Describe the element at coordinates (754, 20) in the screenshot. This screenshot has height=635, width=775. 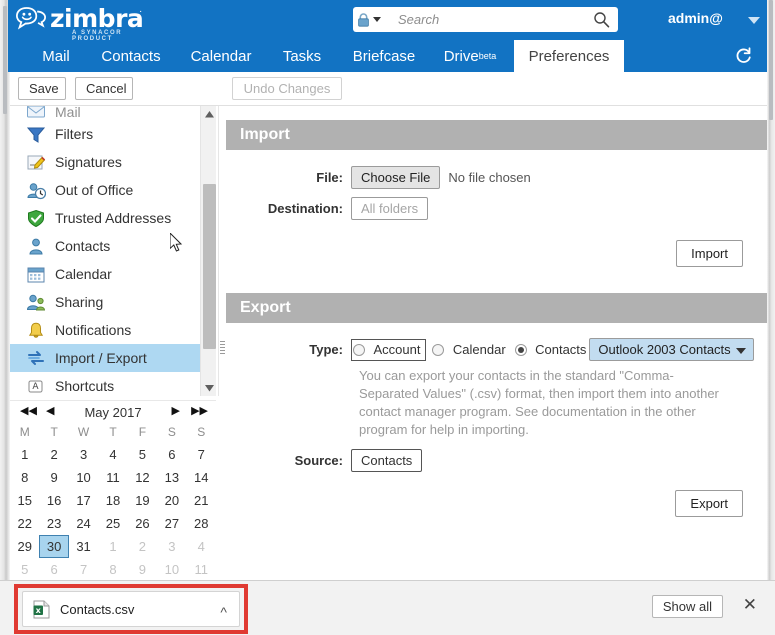
I see `account-chevron-down-icon` at that location.